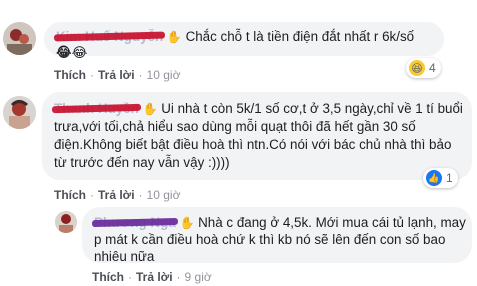 The height and width of the screenshot is (286, 477). I want to click on comment-line-4: từ trước đến nay vẫn vậy :)))), so click(142, 162).